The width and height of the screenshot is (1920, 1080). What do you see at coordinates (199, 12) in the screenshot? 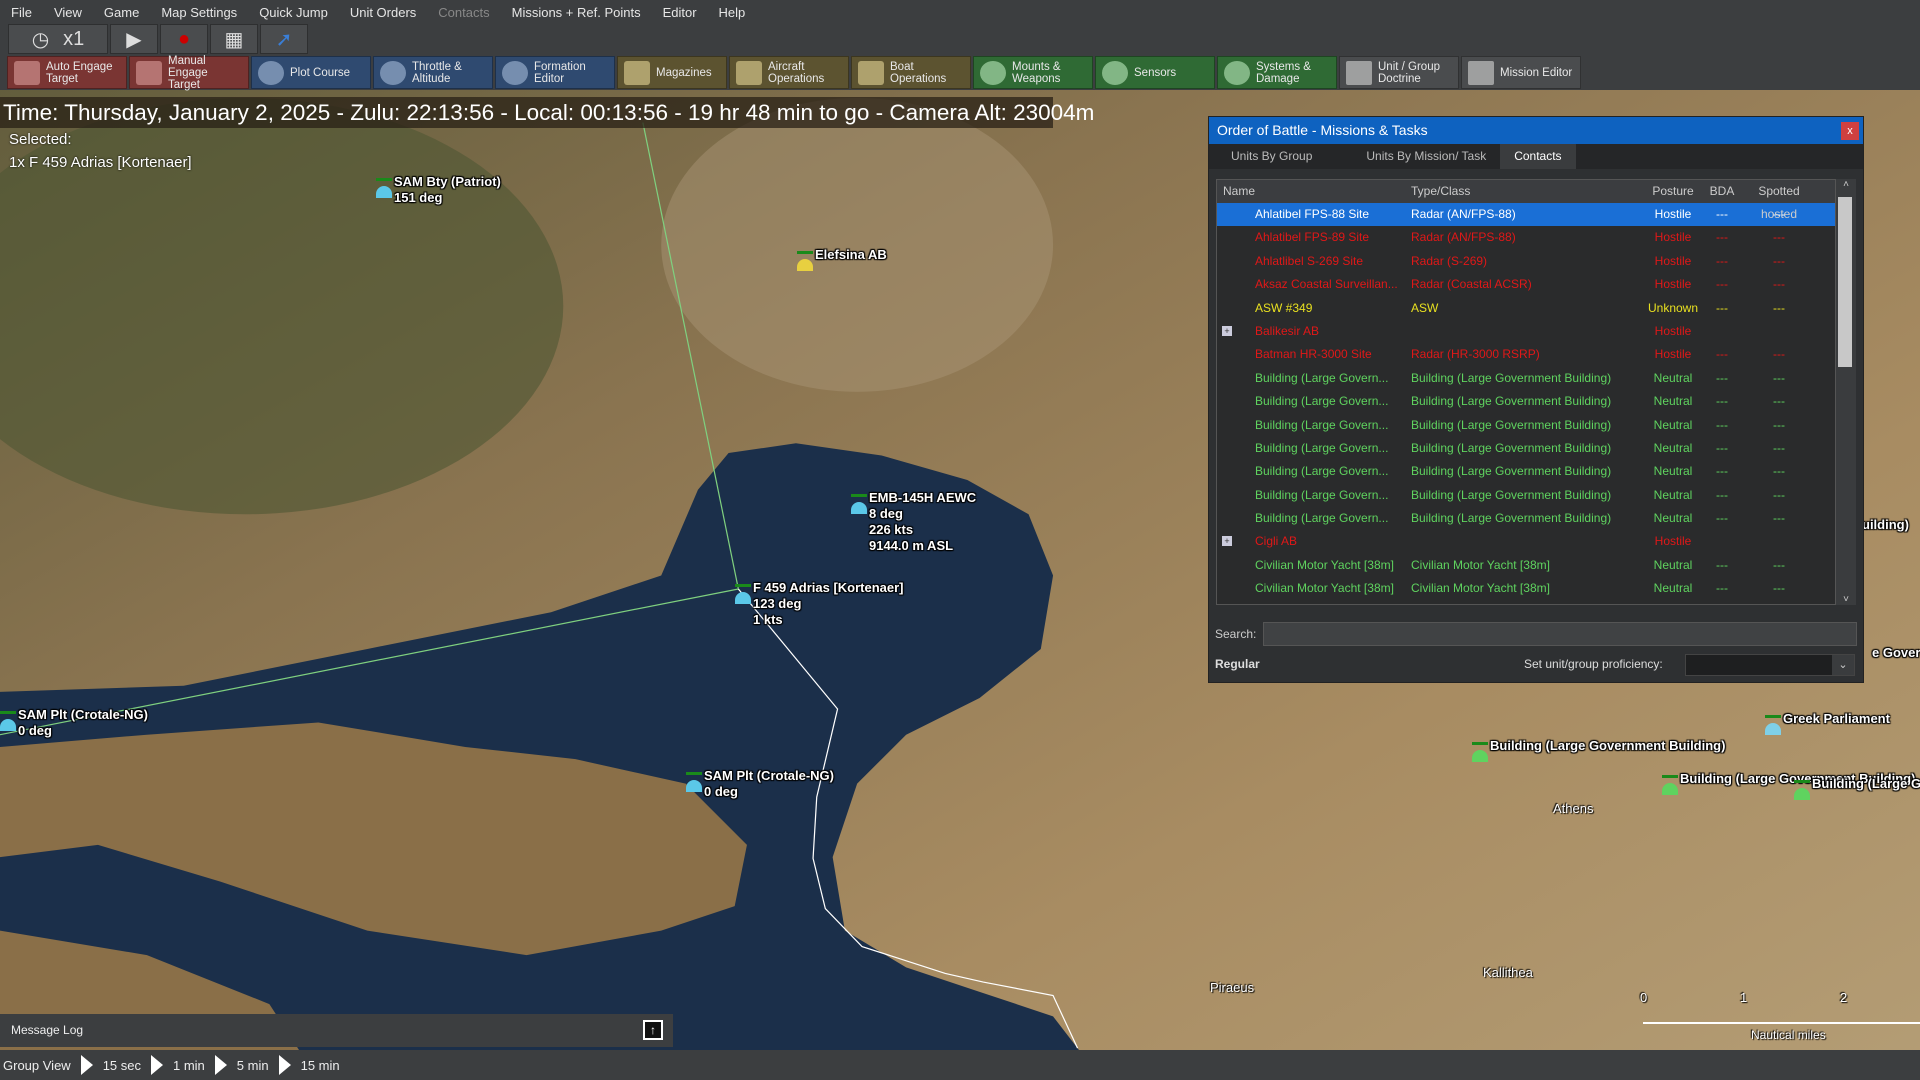
I see `menu-map-settings: Map Settings` at bounding box center [199, 12].